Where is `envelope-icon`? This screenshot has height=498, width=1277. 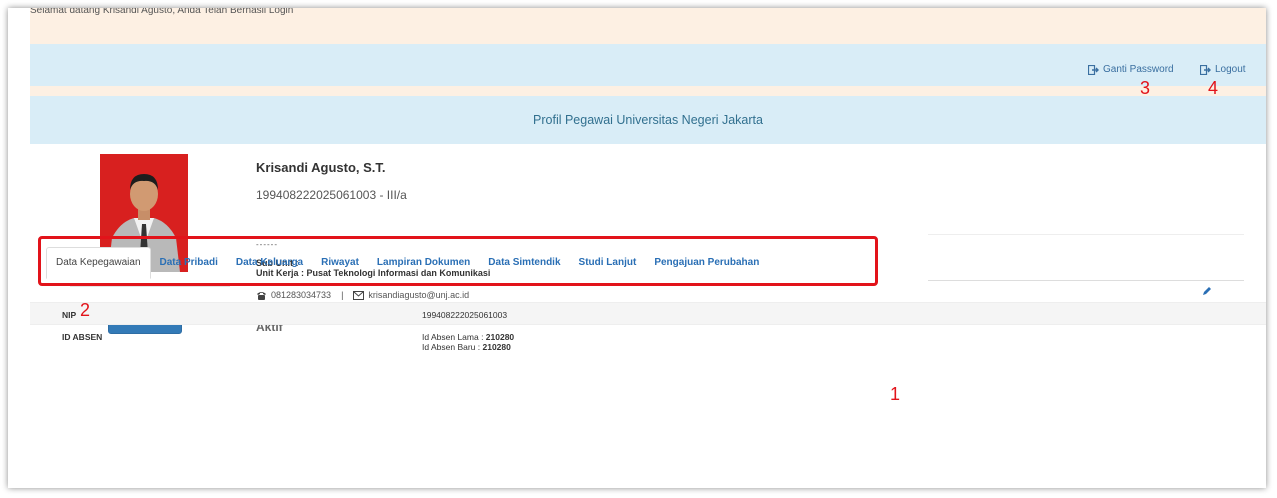
envelope-icon is located at coordinates (359, 295).